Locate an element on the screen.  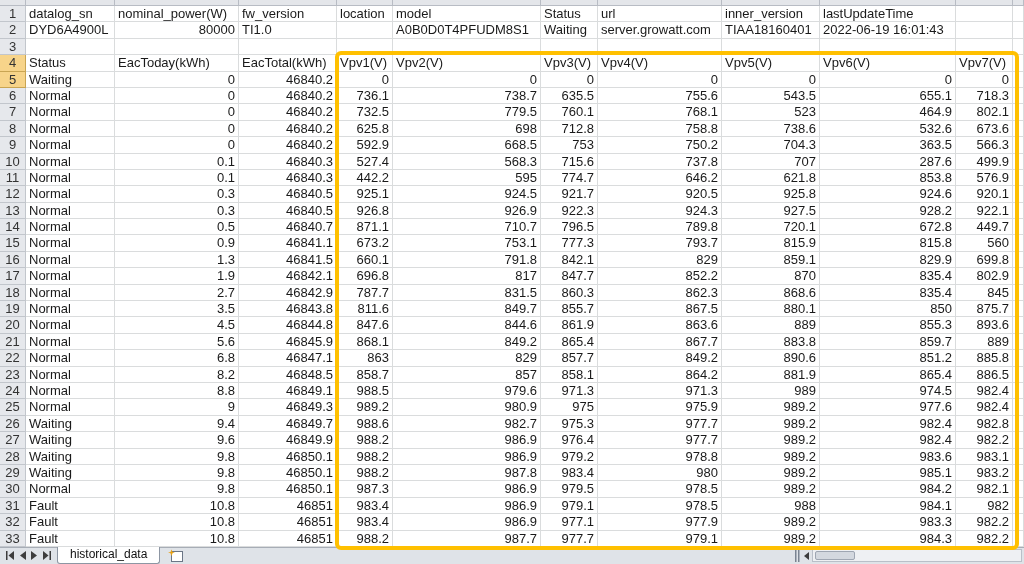
row-number: 2 is located at coordinates (13, 30).